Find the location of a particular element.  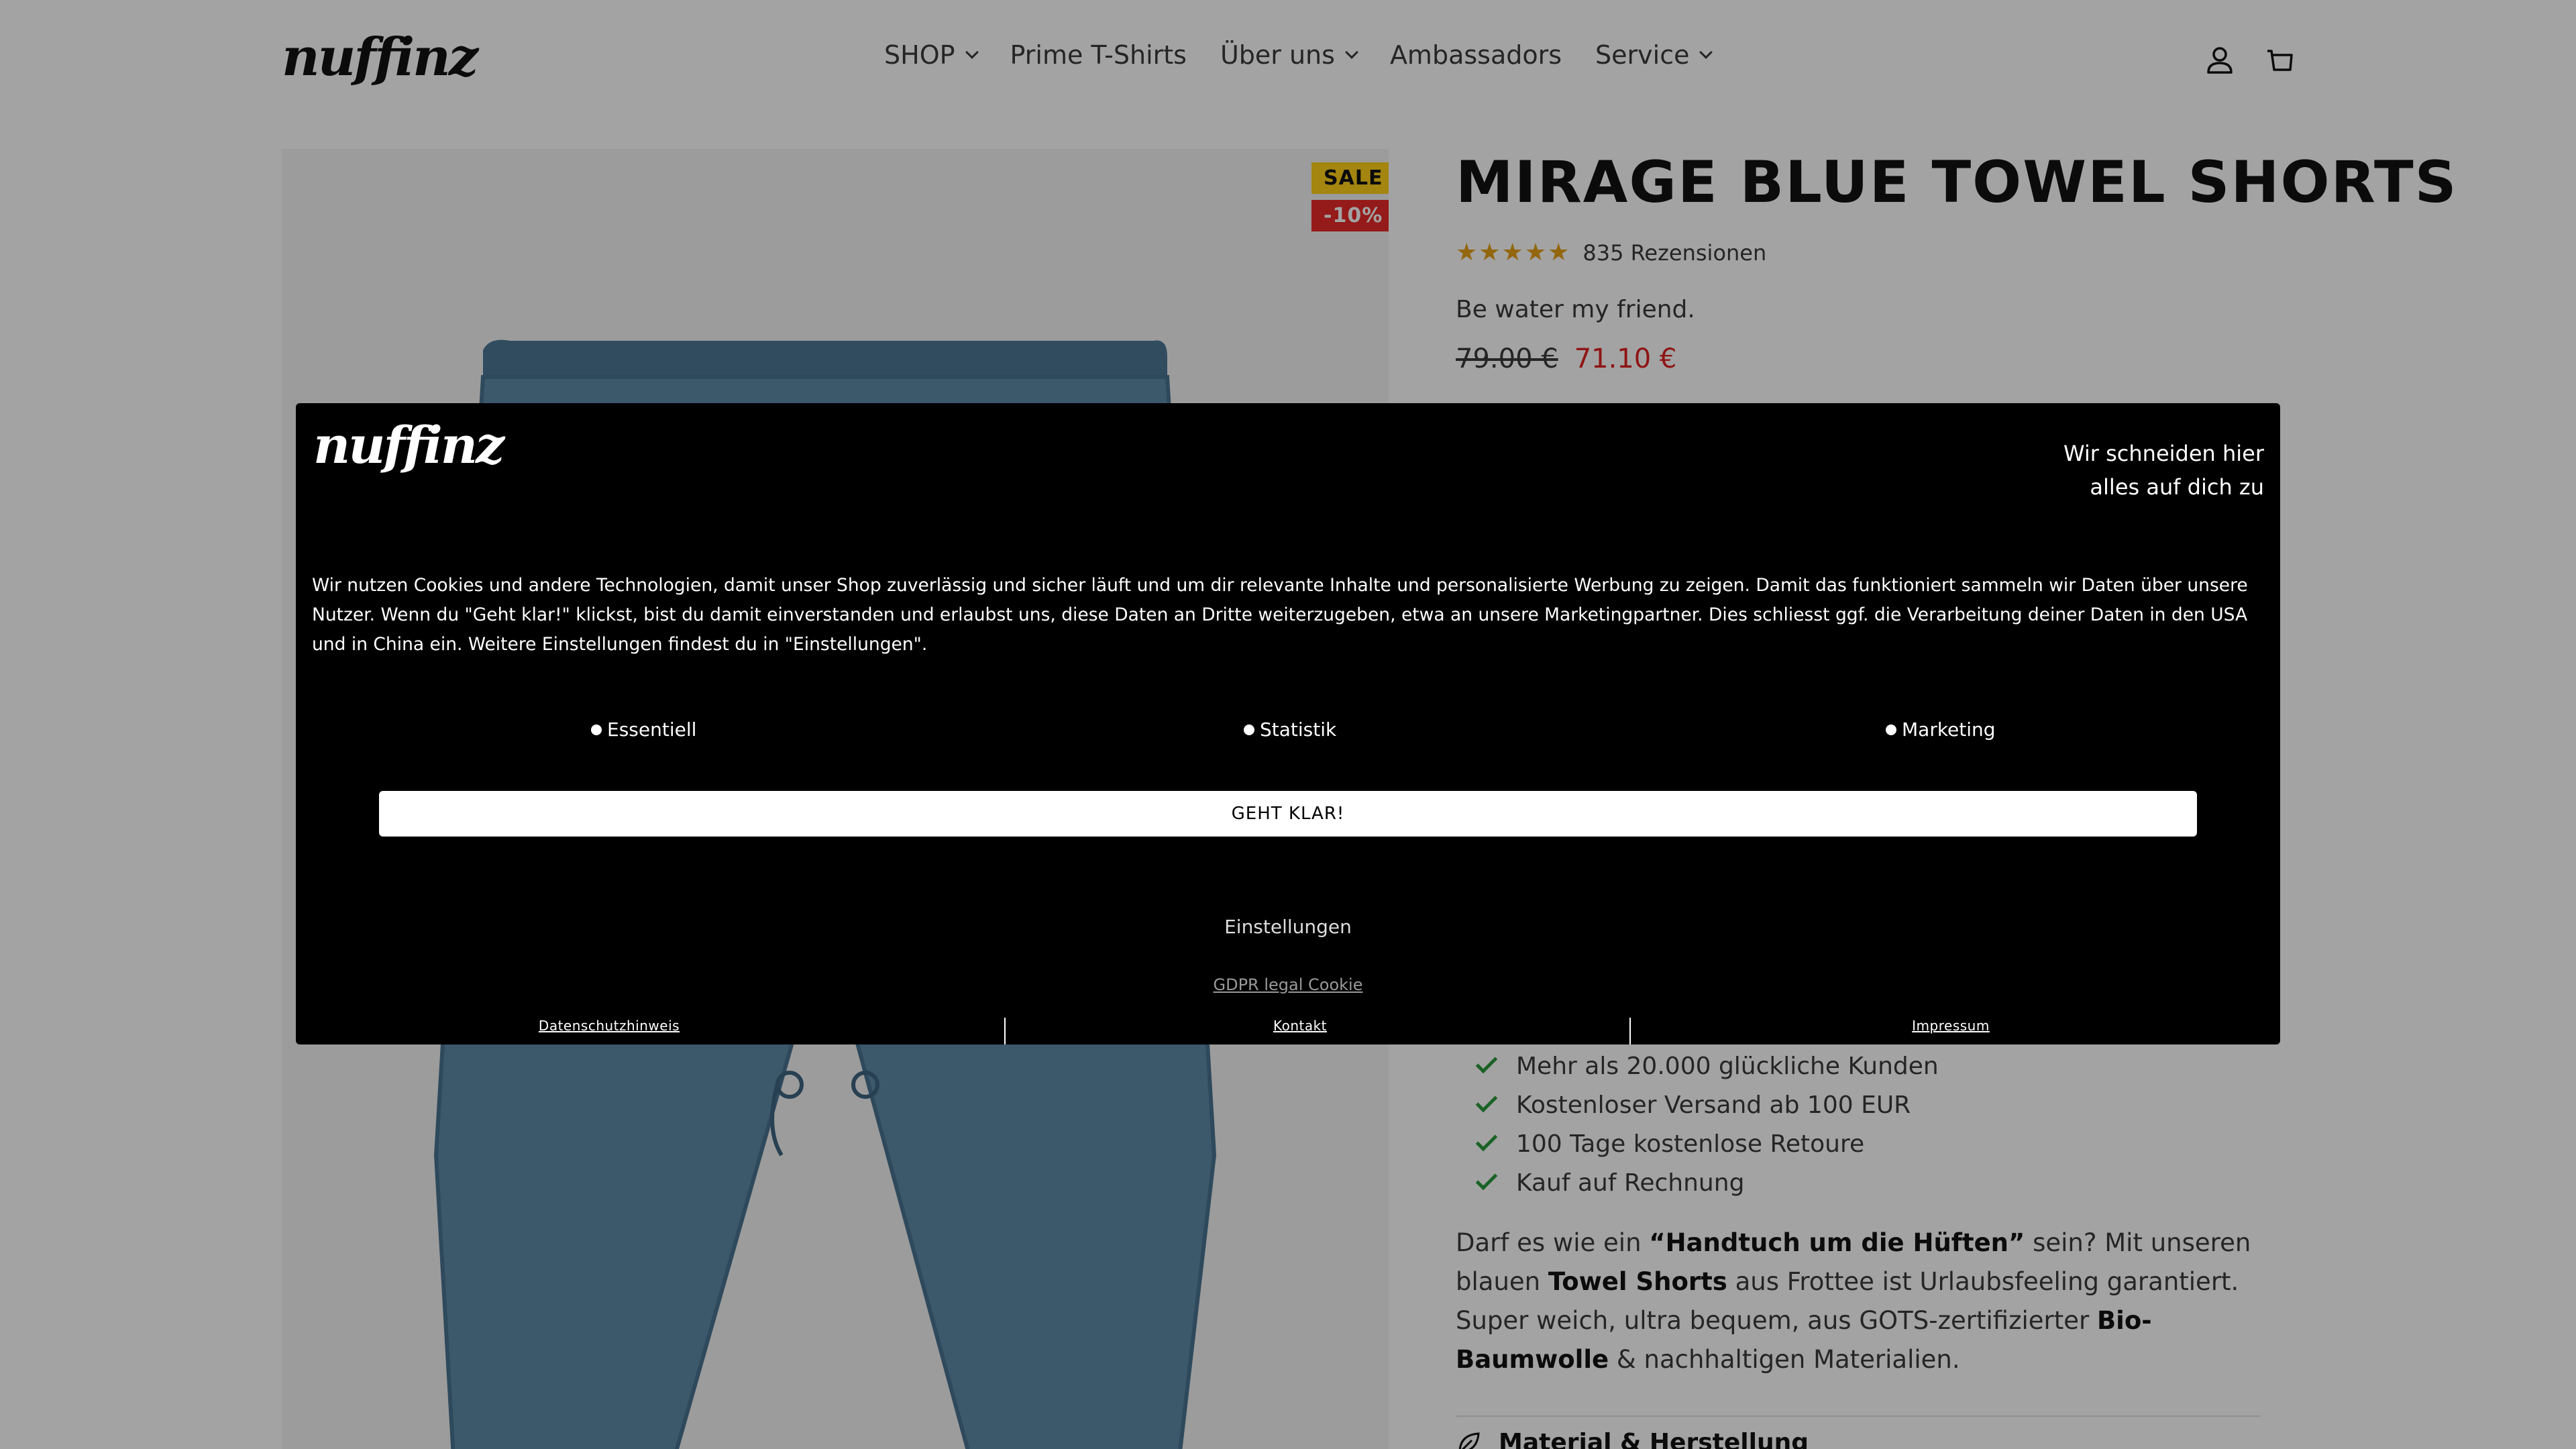

link-separator is located at coordinates (1630, 1031).